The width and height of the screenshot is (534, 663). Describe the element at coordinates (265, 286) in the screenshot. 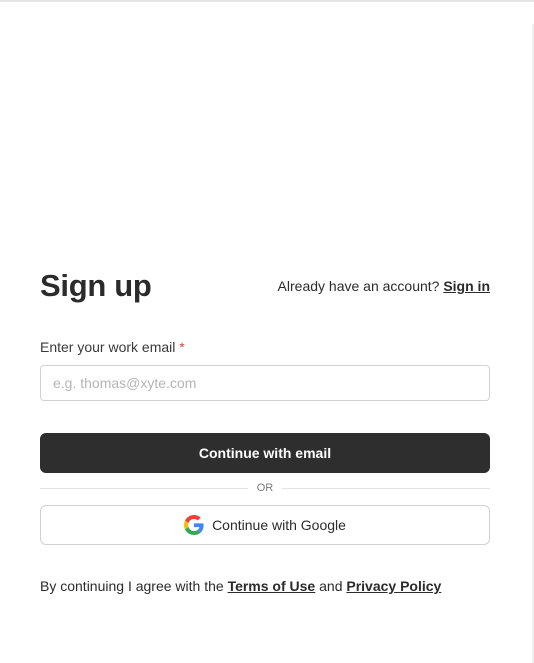

I see `signup-header: Sign up Already have an account? Sign in` at that location.